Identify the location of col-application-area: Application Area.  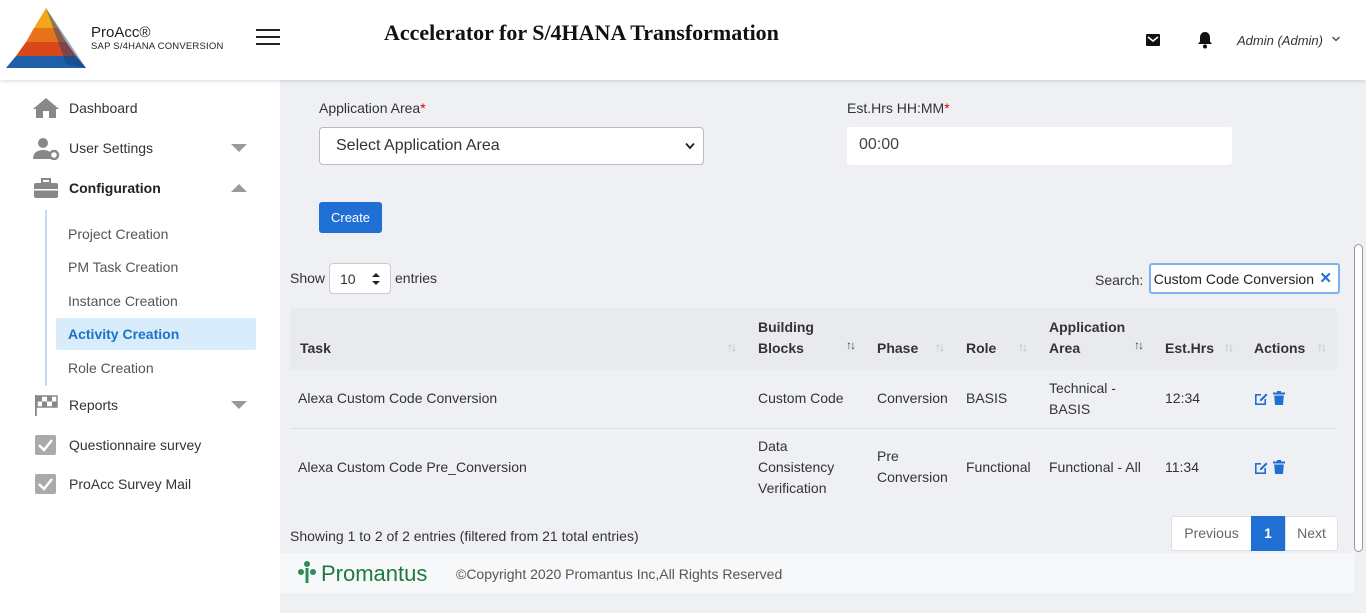
(1087, 338).